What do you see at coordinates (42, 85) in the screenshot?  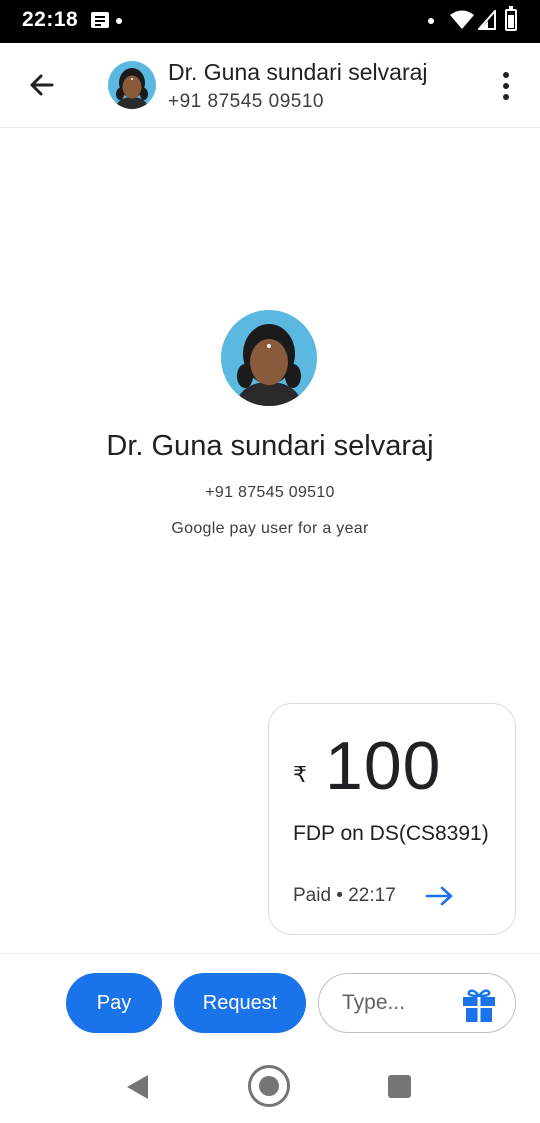 I see `arrow-back-icon` at bounding box center [42, 85].